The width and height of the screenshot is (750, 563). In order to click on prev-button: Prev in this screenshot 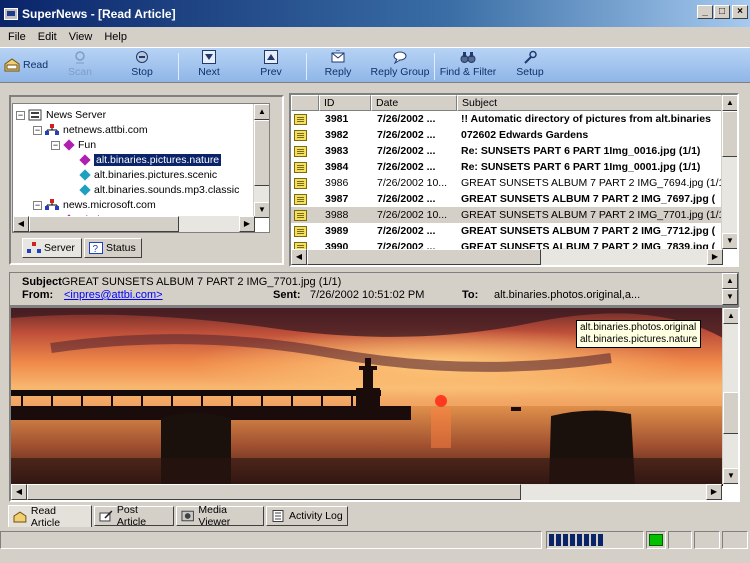, I will do `click(271, 66)`.